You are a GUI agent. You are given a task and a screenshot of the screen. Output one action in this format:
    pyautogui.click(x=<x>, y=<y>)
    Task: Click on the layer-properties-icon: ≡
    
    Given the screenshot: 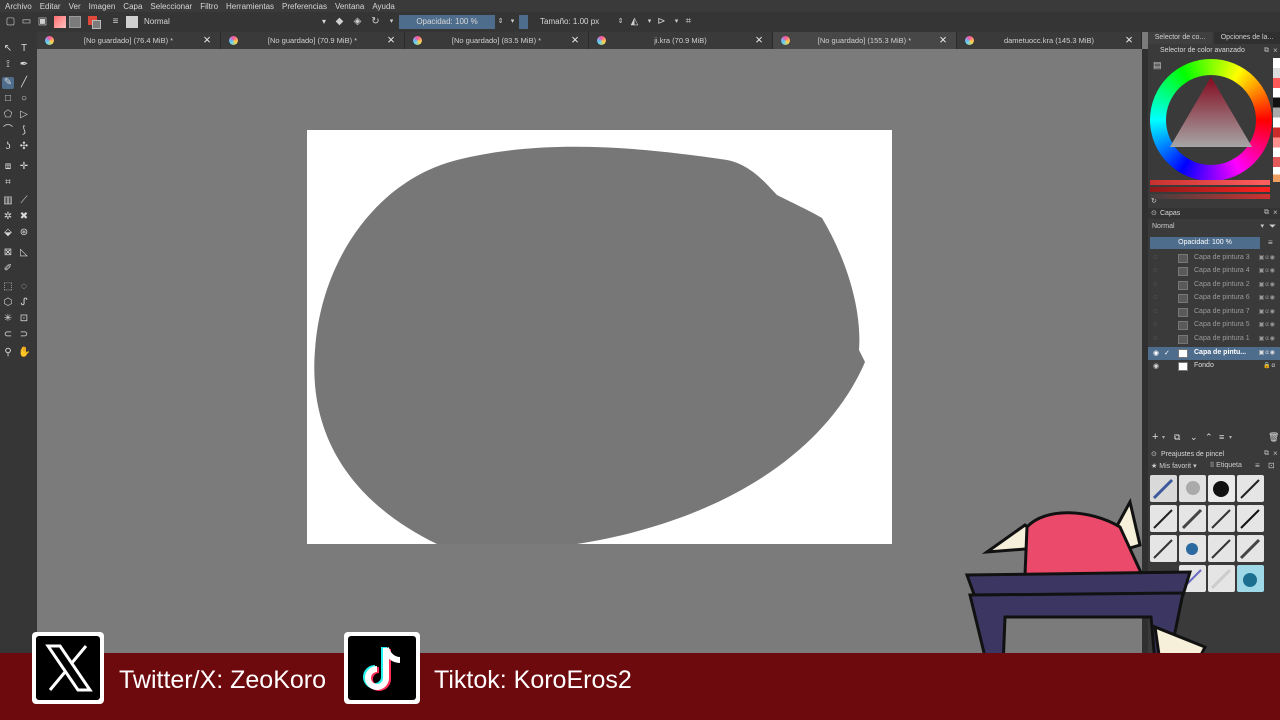 What is the action you would take?
    pyautogui.click(x=1221, y=437)
    